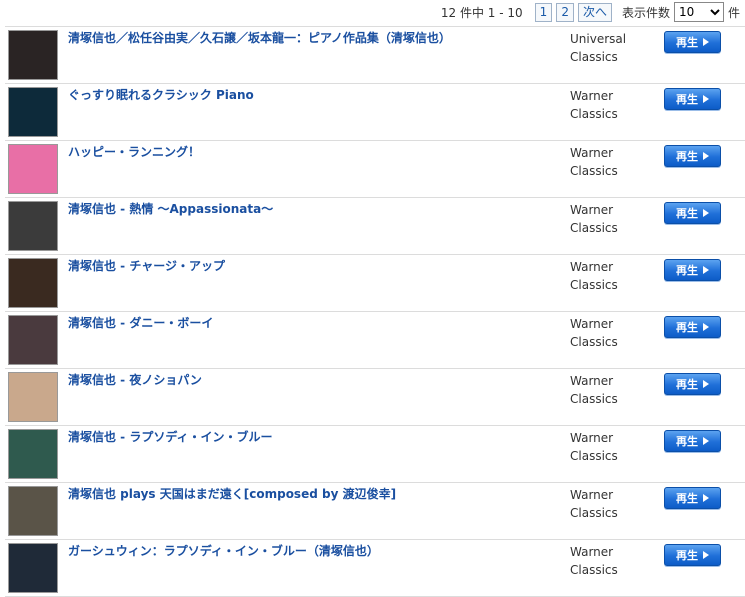 This screenshot has height=597, width=745. What do you see at coordinates (565, 12) in the screenshot?
I see `page-link-2: 2` at bounding box center [565, 12].